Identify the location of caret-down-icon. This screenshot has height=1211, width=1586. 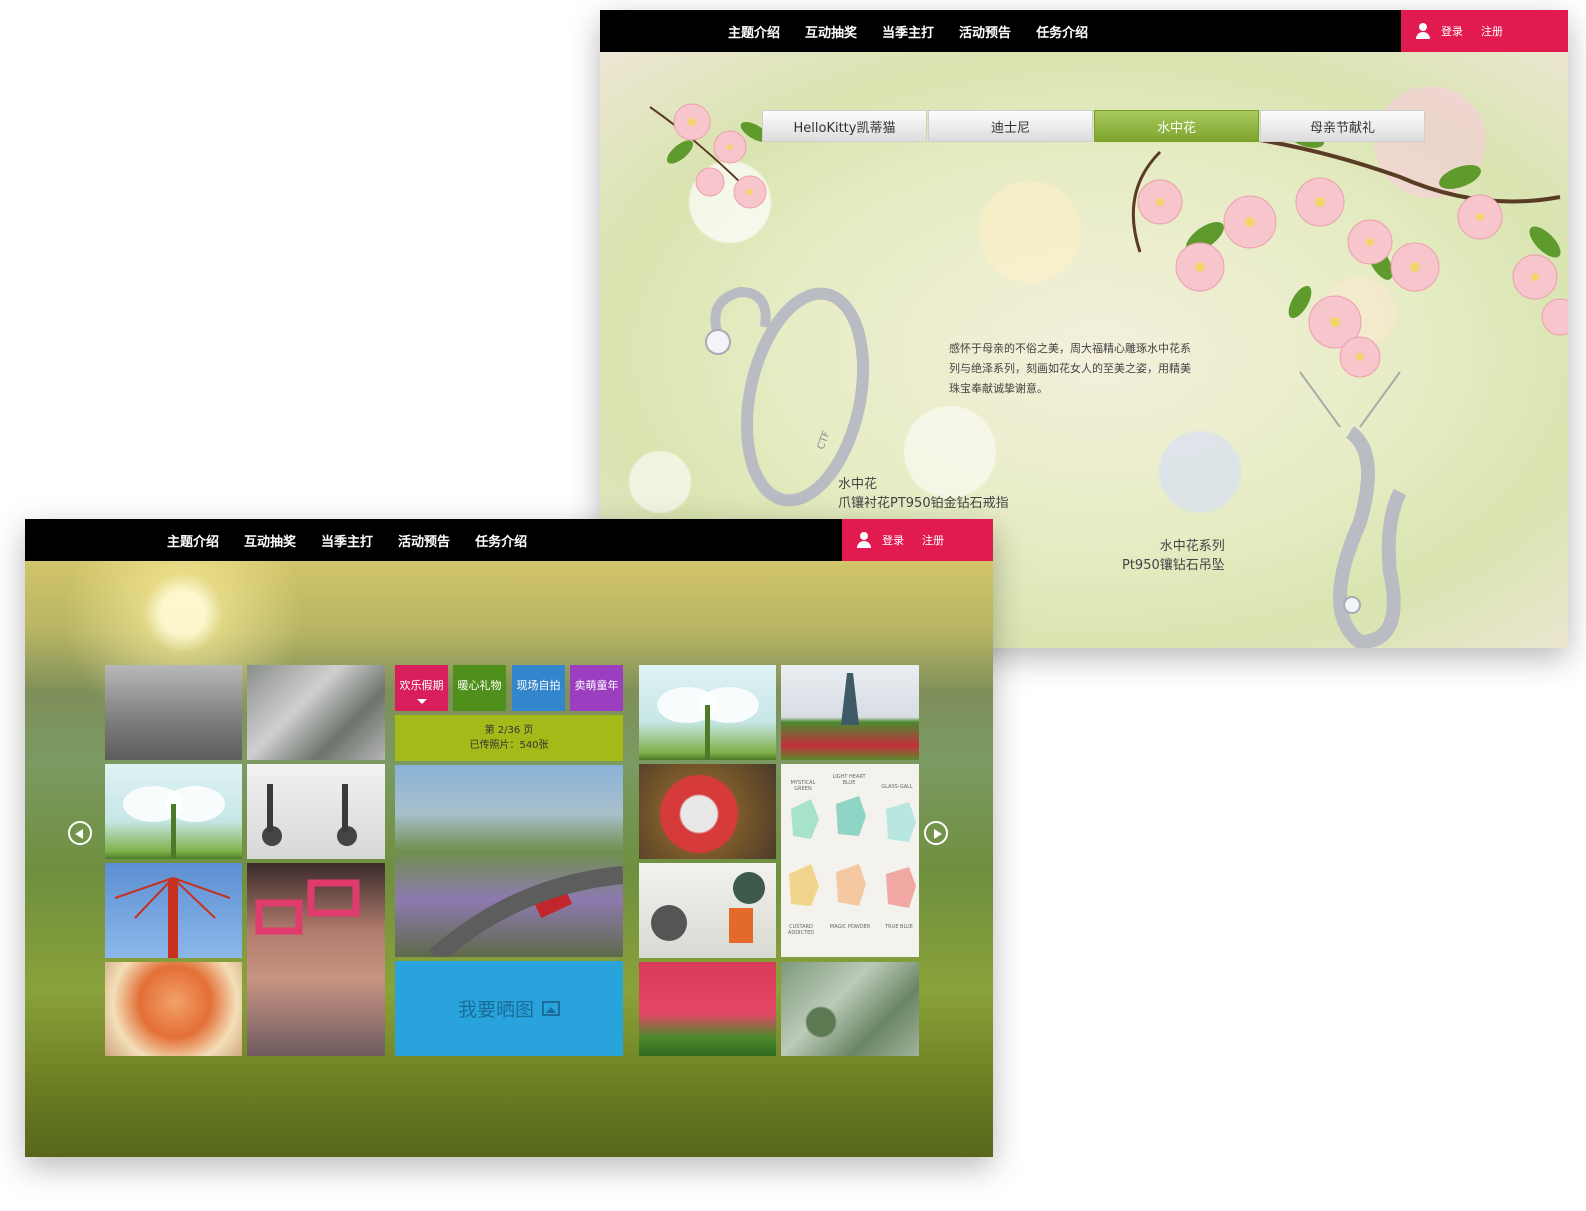
(422, 701).